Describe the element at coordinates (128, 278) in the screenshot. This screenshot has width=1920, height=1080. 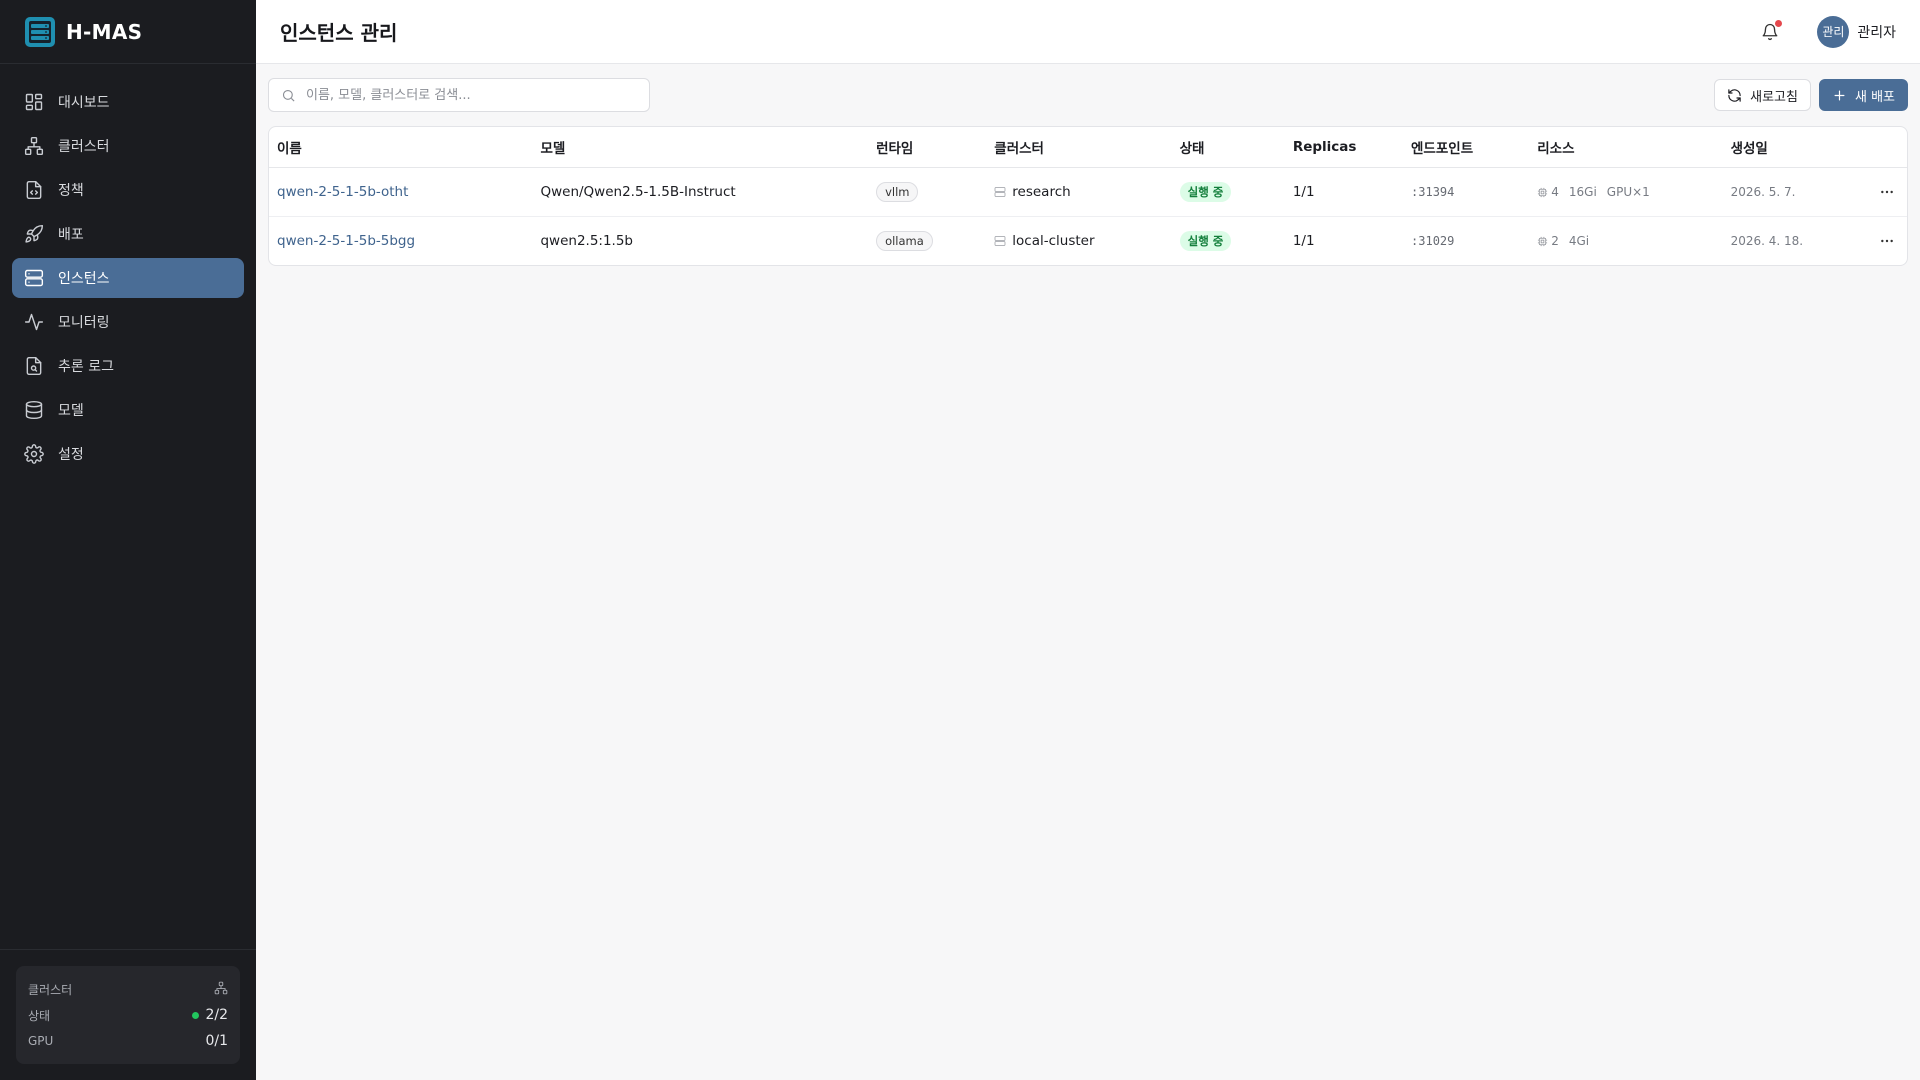
I see `sidebar-item-instances: 인스턴스` at that location.